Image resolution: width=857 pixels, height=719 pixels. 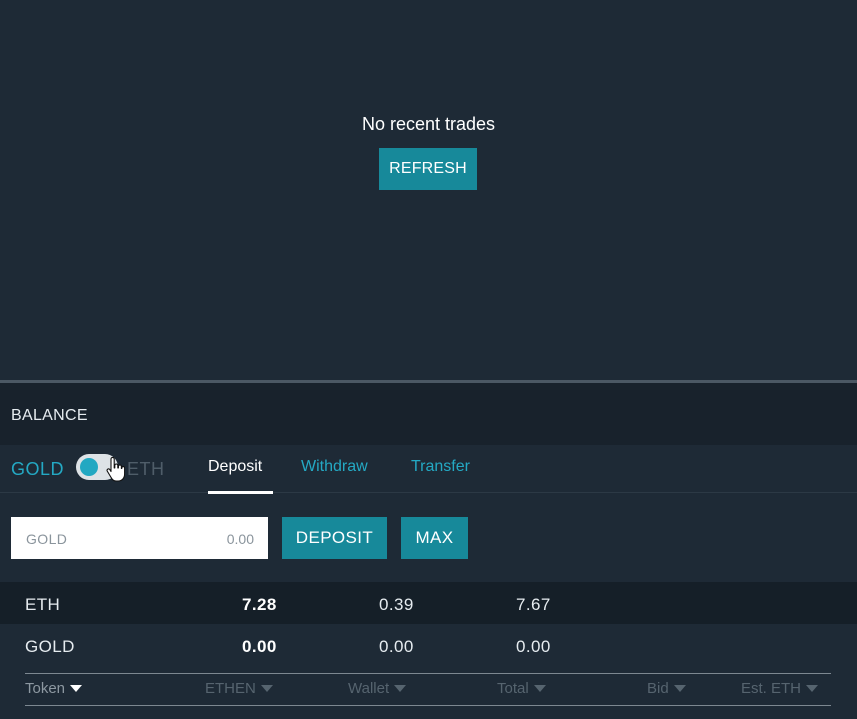 What do you see at coordinates (434, 538) in the screenshot?
I see `max-button: MAX` at bounding box center [434, 538].